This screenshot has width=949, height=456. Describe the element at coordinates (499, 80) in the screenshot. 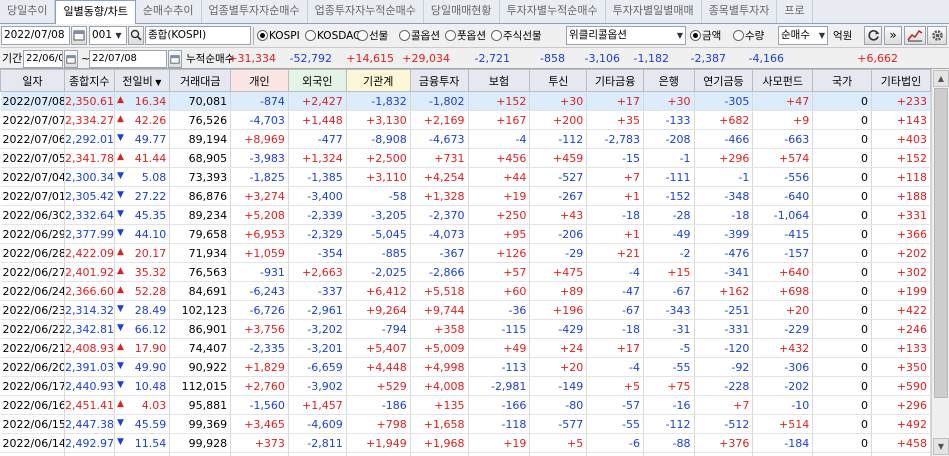

I see `column-header: 보험` at that location.